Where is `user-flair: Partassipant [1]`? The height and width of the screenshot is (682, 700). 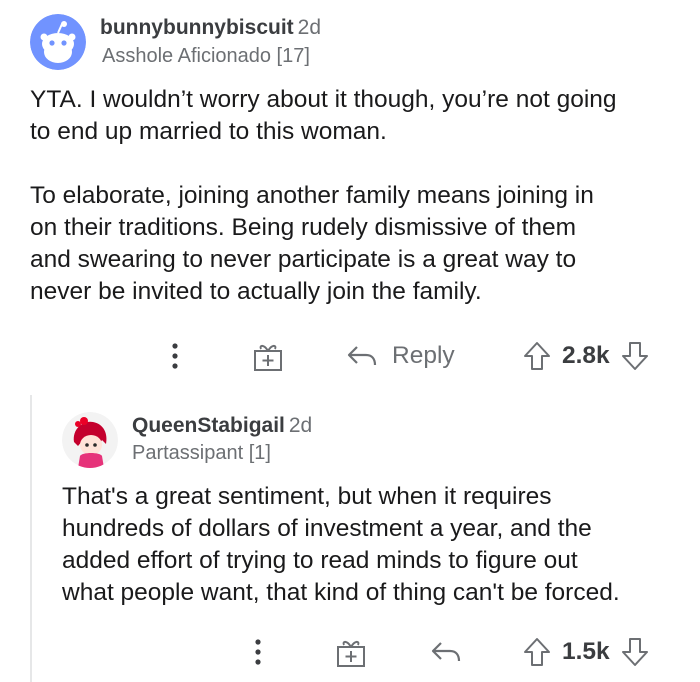 user-flair: Partassipant [1] is located at coordinates (201, 453).